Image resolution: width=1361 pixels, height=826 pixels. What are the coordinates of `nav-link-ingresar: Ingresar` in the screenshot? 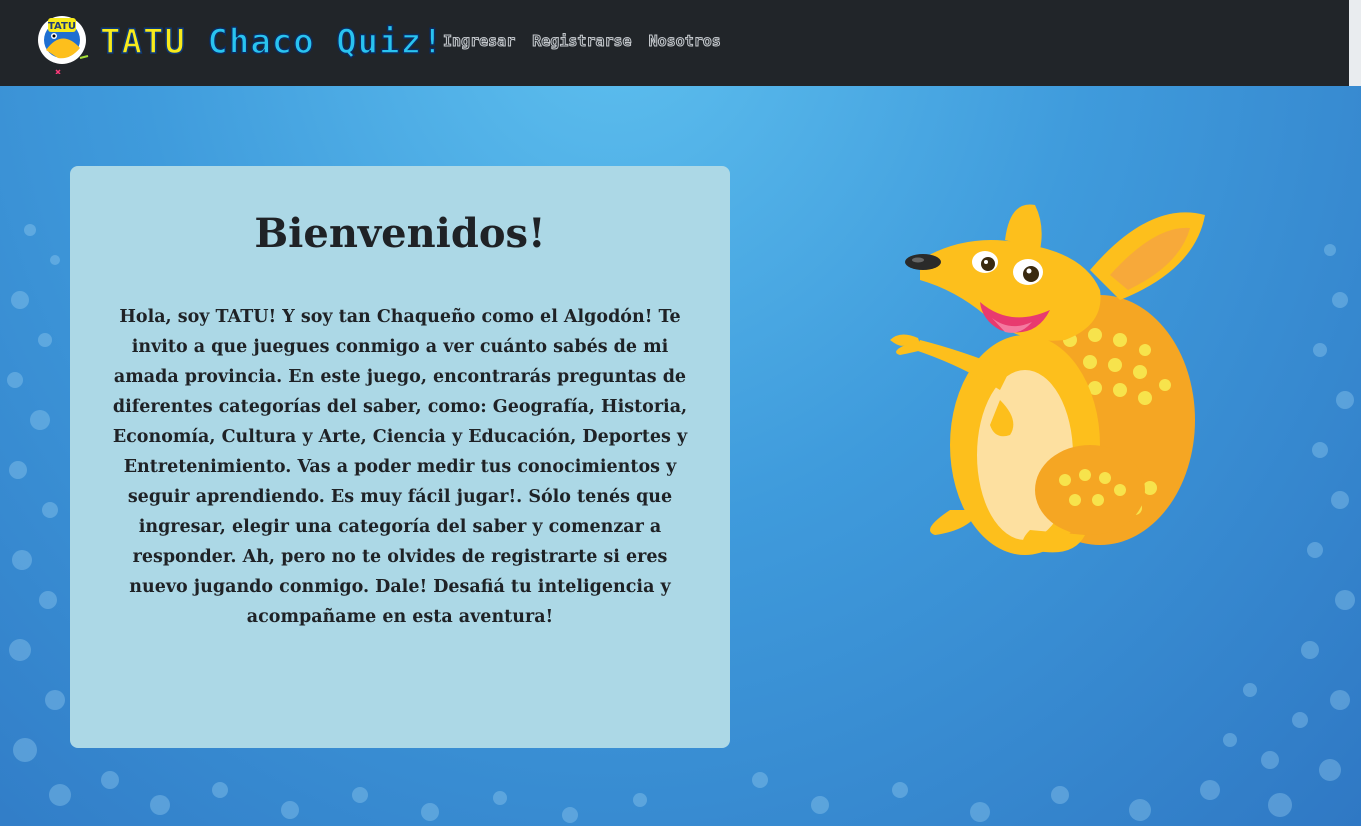 It's located at (478, 41).